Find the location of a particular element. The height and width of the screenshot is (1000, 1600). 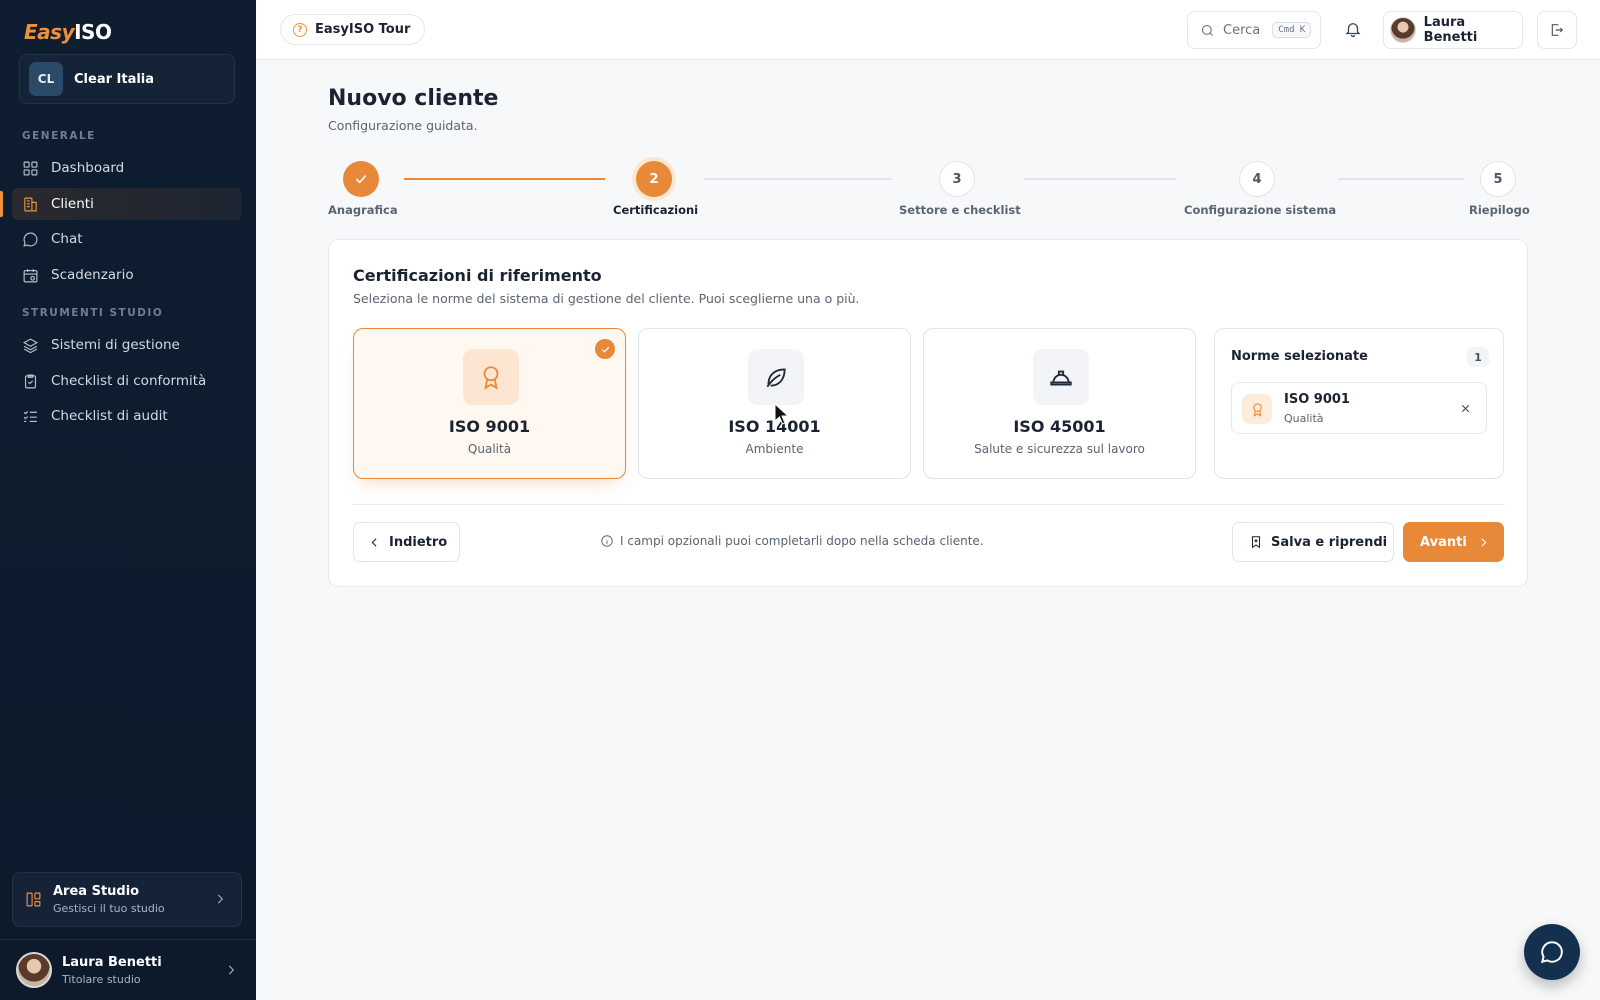

step-1-label: Anagrafica is located at coordinates (363, 210).